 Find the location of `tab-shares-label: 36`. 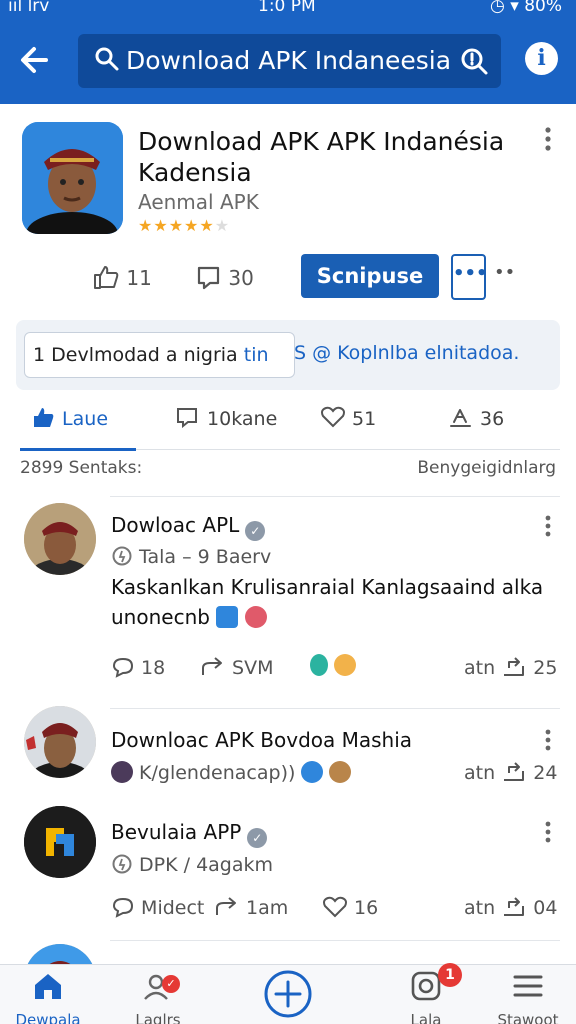

tab-shares-label: 36 is located at coordinates (492, 419).